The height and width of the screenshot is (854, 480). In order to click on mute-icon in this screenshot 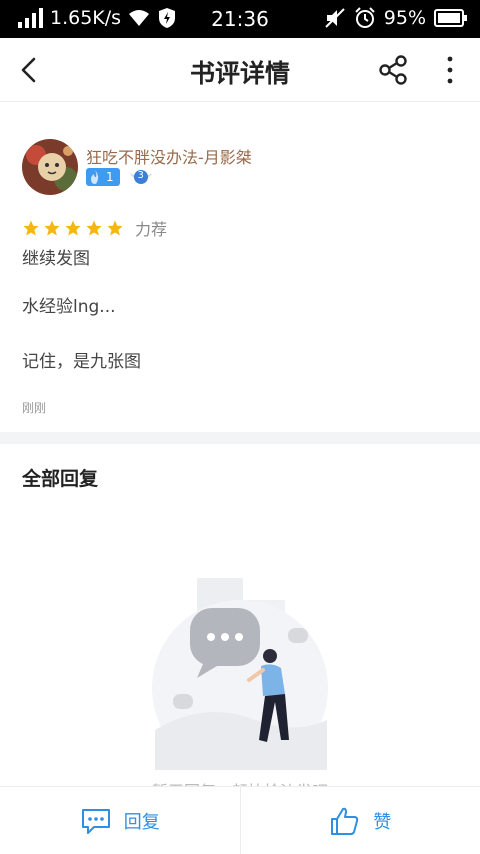, I will do `click(335, 18)`.